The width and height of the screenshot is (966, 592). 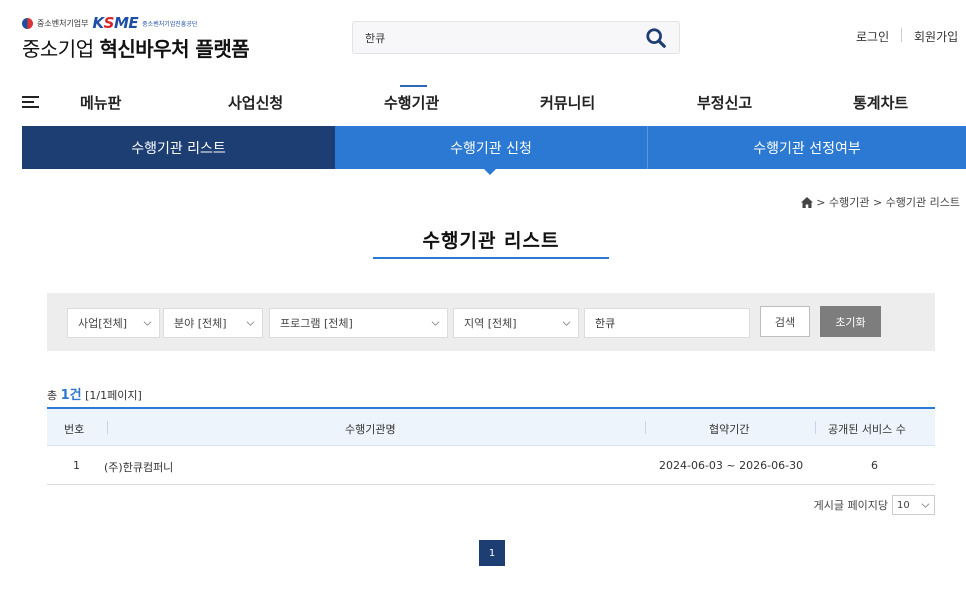 What do you see at coordinates (880, 102) in the screenshot?
I see `nav-stats: 통계차트` at bounding box center [880, 102].